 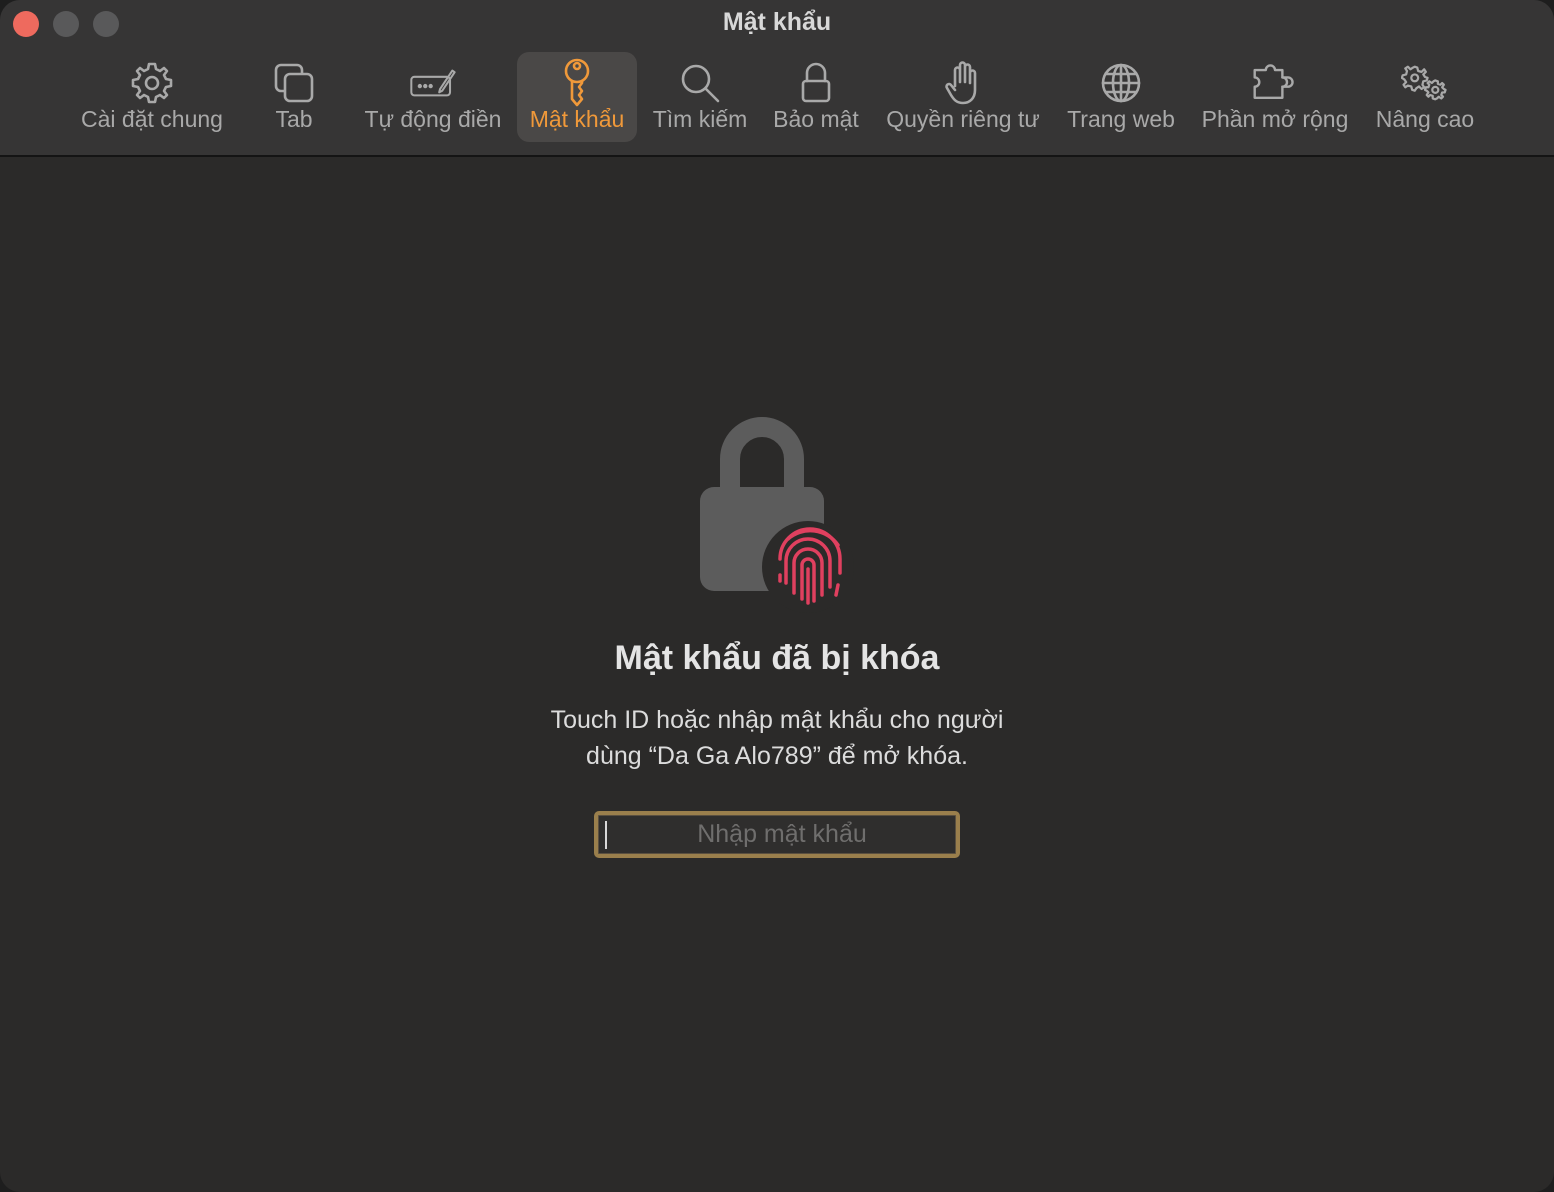 I want to click on gear-icon, so click(x=152, y=83).